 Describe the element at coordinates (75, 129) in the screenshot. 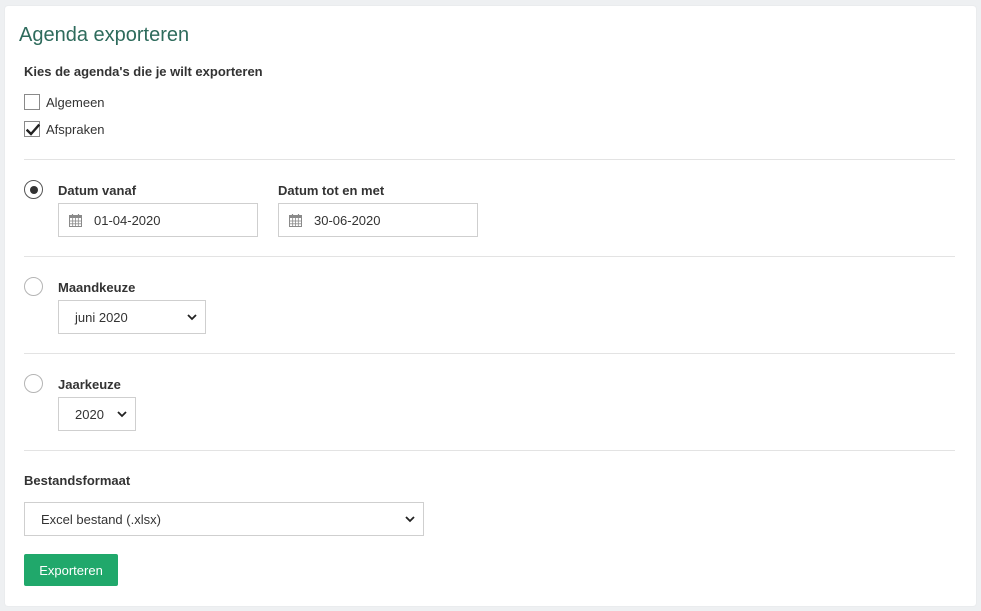

I see `afspraken-label: Afspraken` at that location.